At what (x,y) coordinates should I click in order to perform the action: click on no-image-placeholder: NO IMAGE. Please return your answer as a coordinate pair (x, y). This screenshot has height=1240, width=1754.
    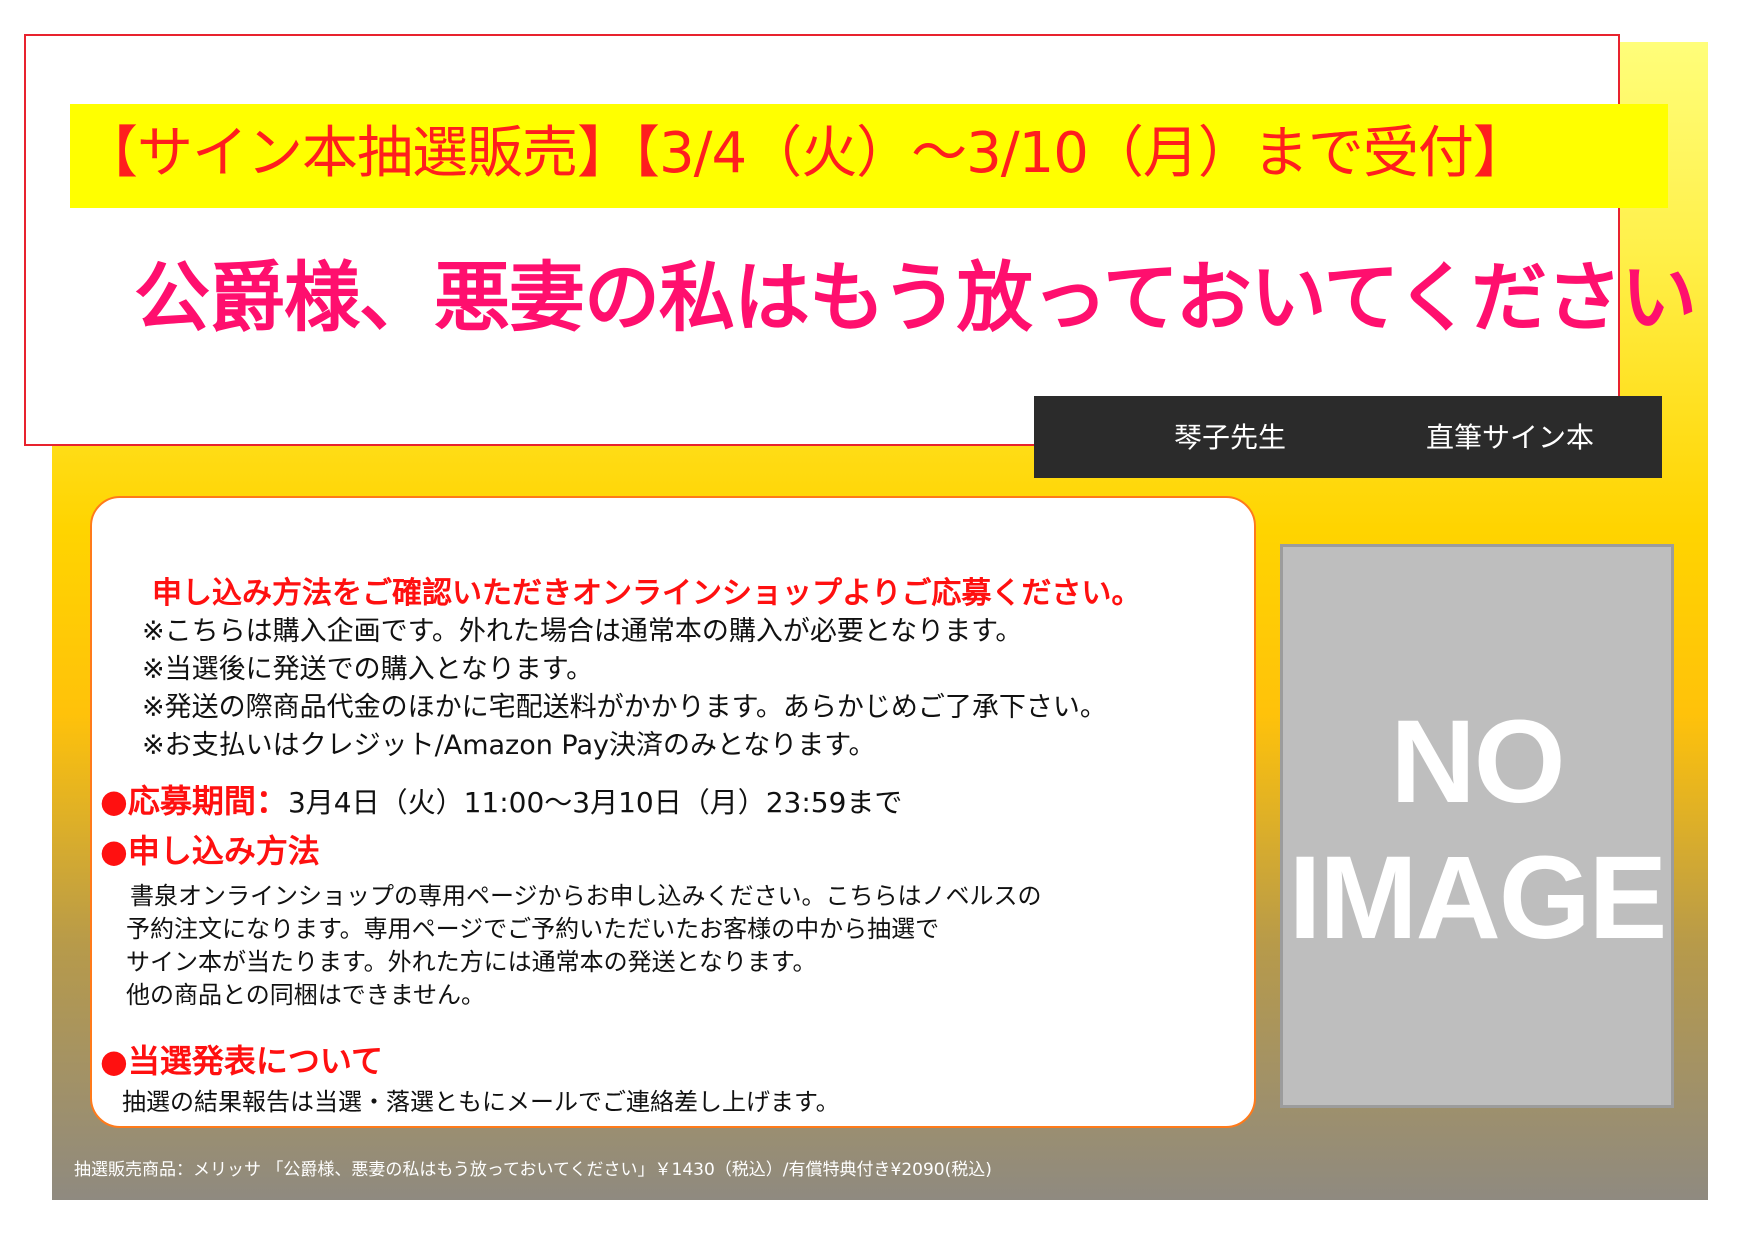
    Looking at the image, I should click on (1477, 826).